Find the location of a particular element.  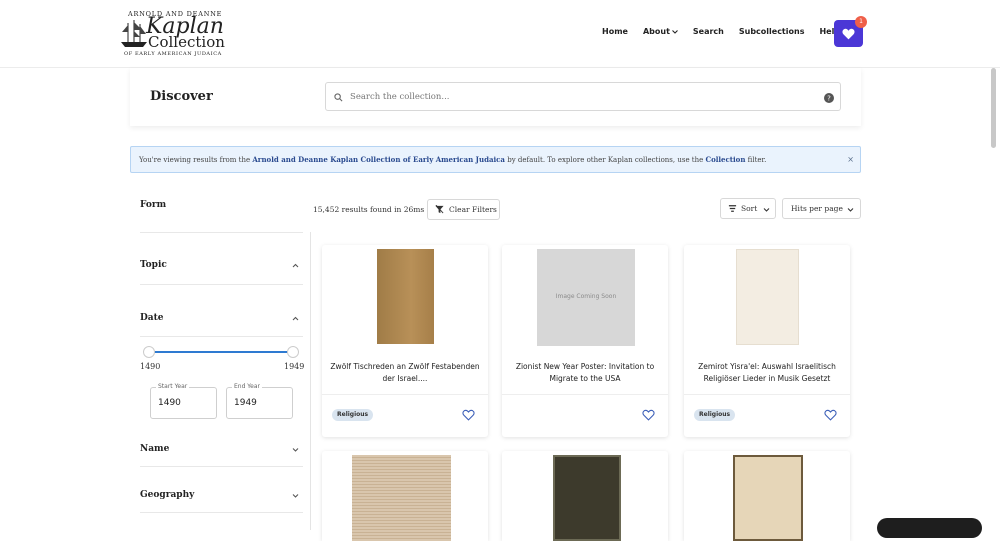

item-image-placeholder: Image Coming Soon is located at coordinates (586, 297).